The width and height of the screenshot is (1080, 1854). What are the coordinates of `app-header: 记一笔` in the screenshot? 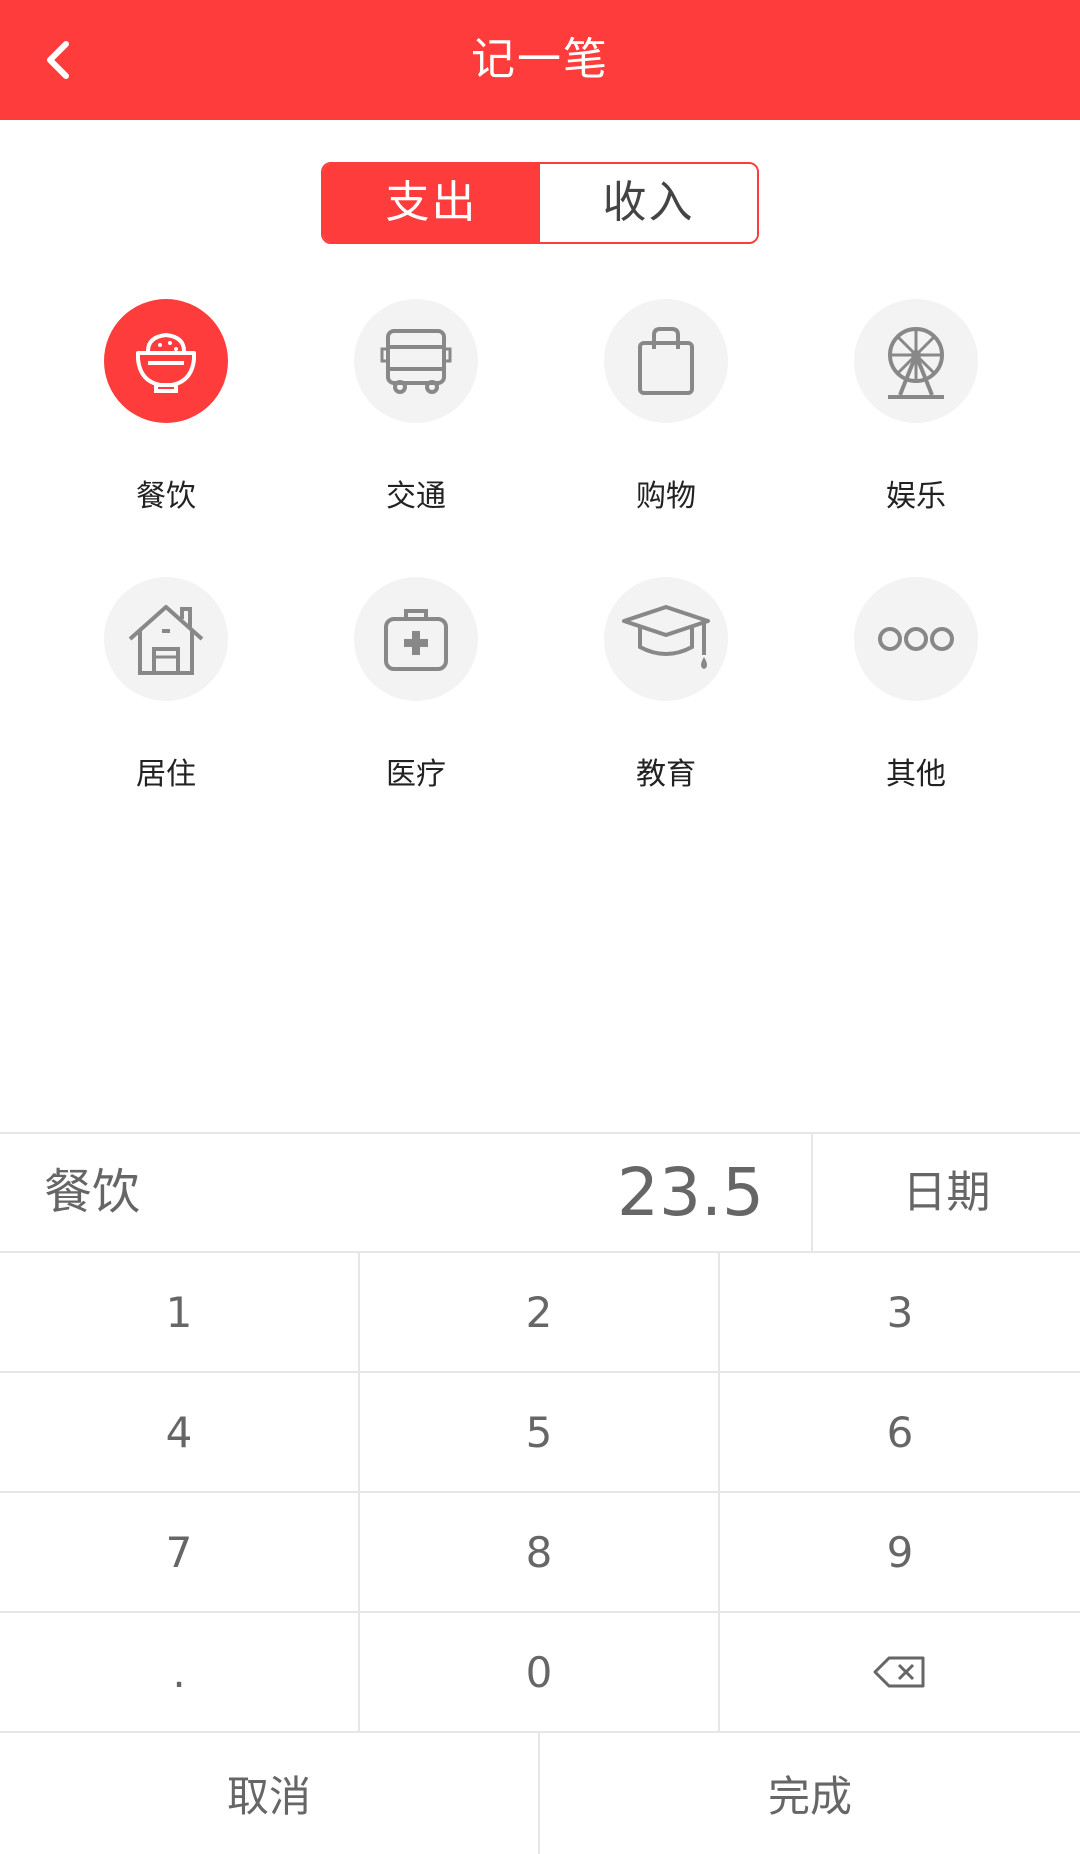 It's located at (540, 60).